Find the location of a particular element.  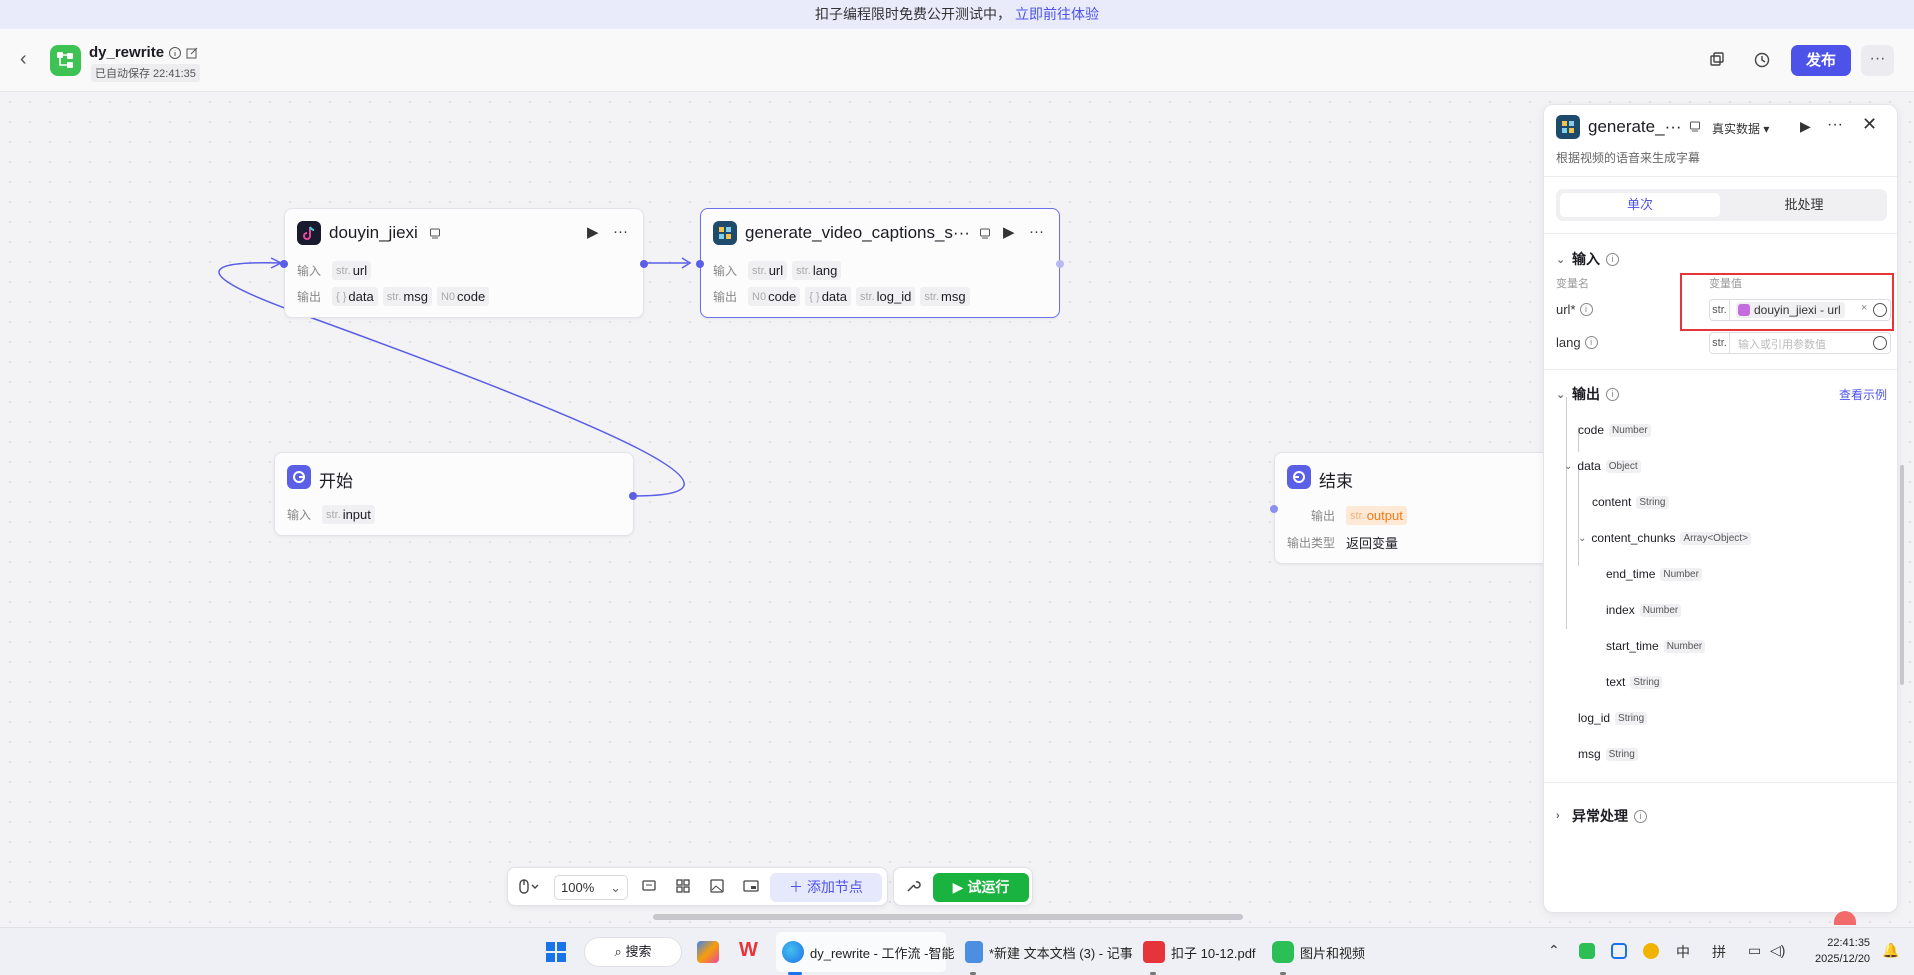

end-node-icon is located at coordinates (1299, 477).